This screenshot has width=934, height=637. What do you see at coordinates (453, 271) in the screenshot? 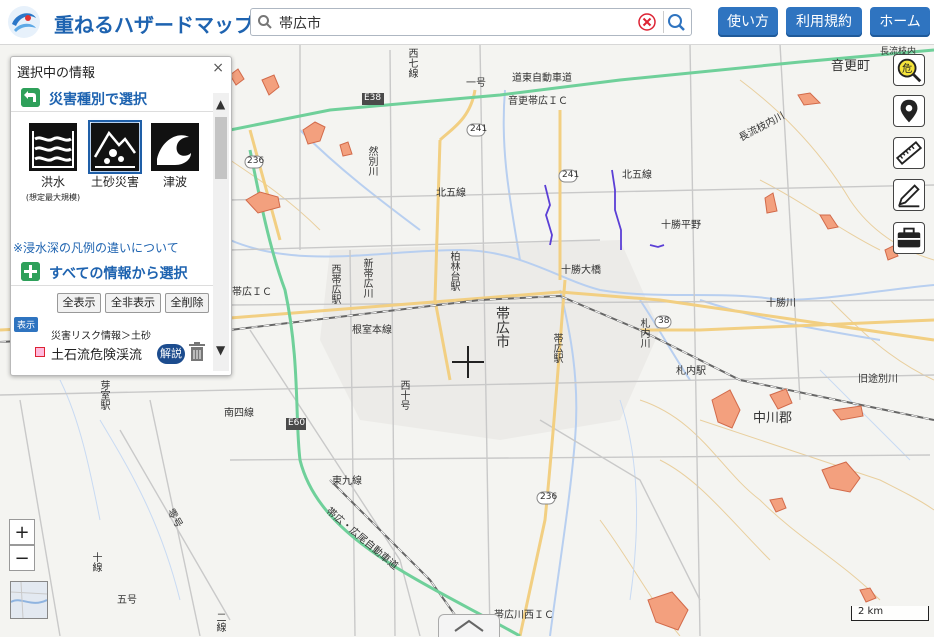
I see `map-label: 柏林台駅` at bounding box center [453, 271].